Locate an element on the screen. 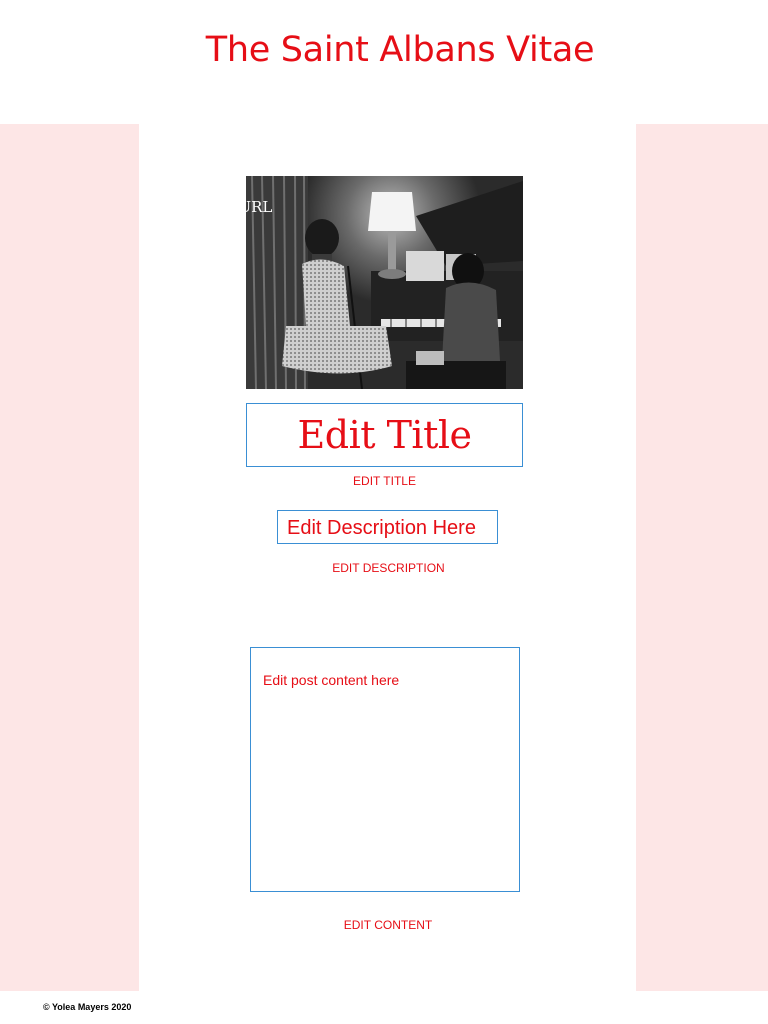  edit-image-url-button: Edit Image URL is located at coordinates (211, 207).